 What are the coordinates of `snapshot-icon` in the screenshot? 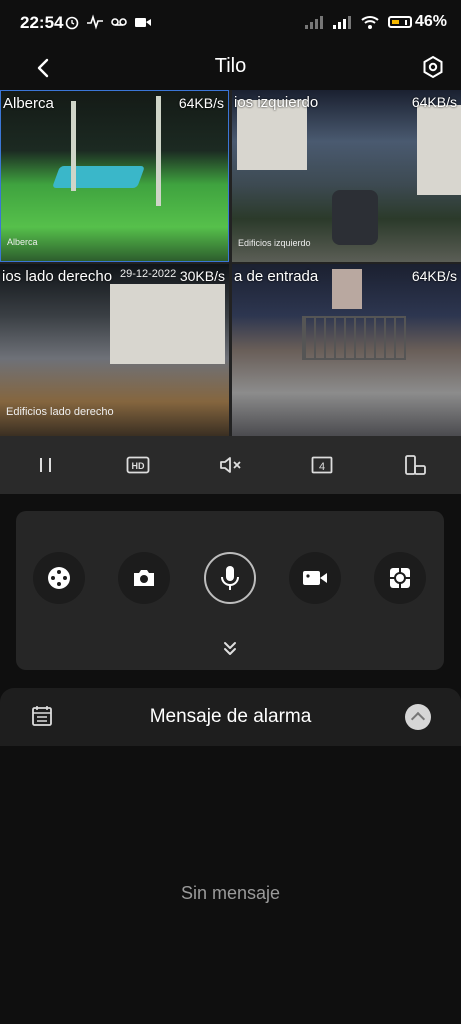 It's located at (144, 578).